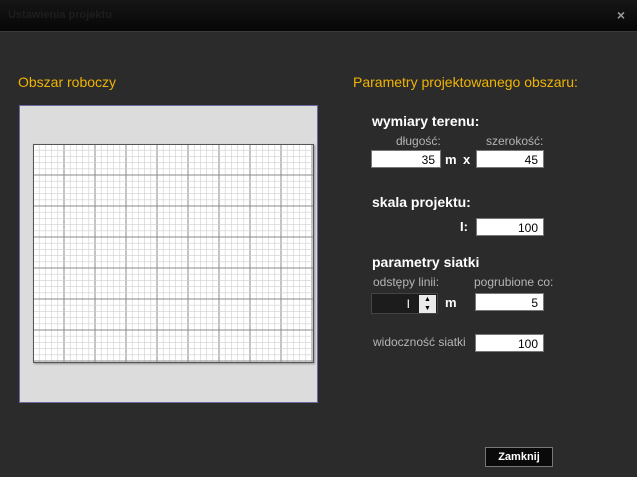 The height and width of the screenshot is (477, 637). Describe the element at coordinates (509, 343) in the screenshot. I see `grid-visibility-input: 100` at that location.